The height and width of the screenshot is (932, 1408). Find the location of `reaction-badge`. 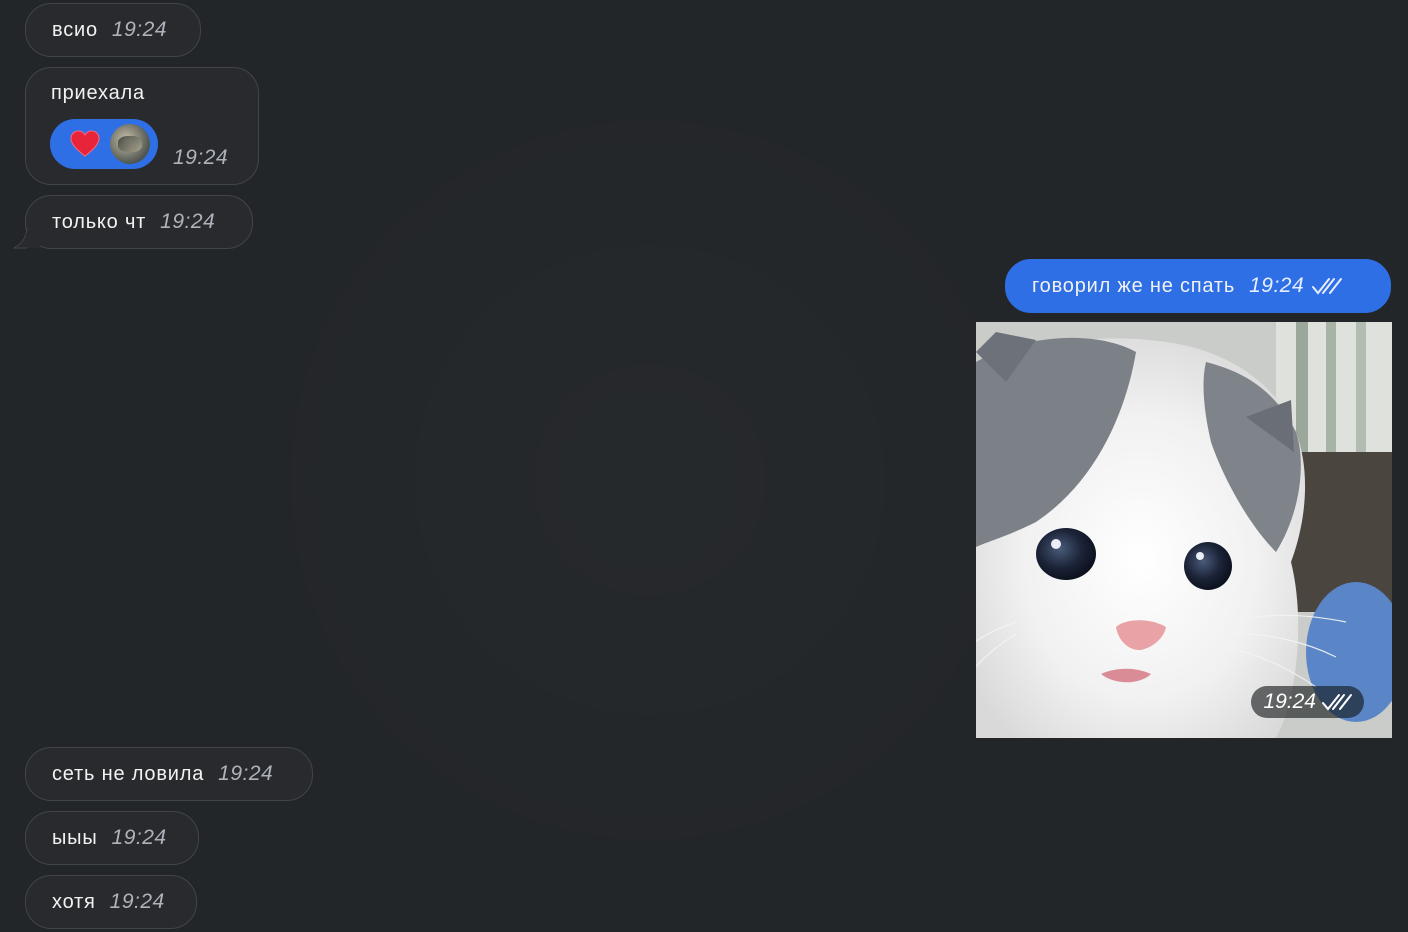

reaction-badge is located at coordinates (104, 144).